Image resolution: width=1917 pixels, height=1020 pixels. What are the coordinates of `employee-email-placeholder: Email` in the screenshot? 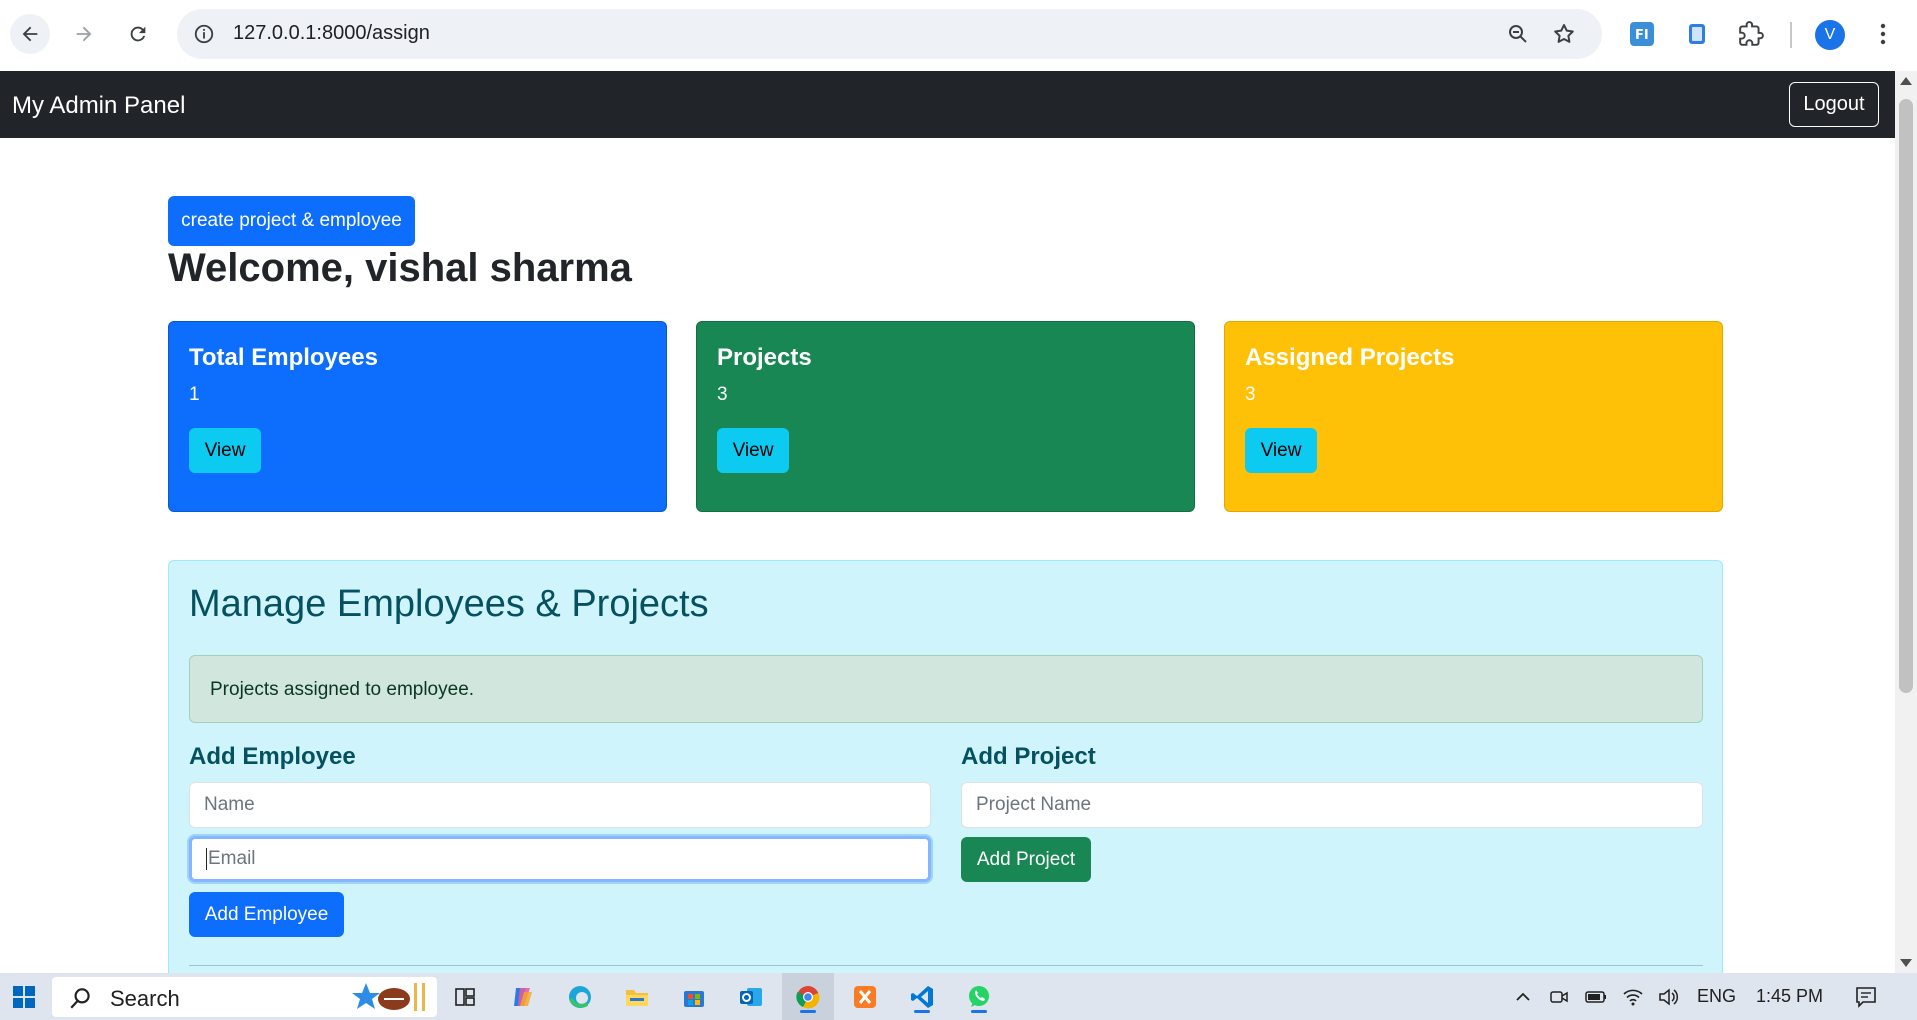 It's located at (232, 858).